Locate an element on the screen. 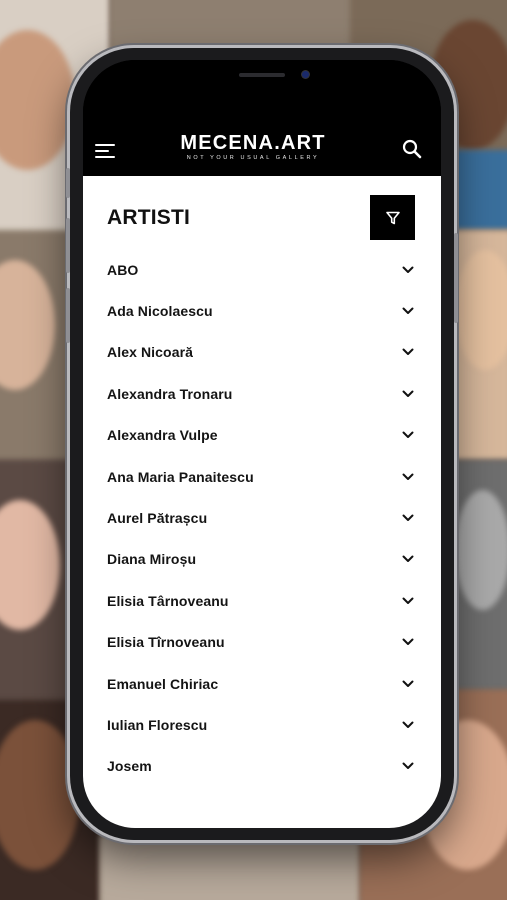 This screenshot has height=900, width=507. speaker-grille is located at coordinates (262, 75).